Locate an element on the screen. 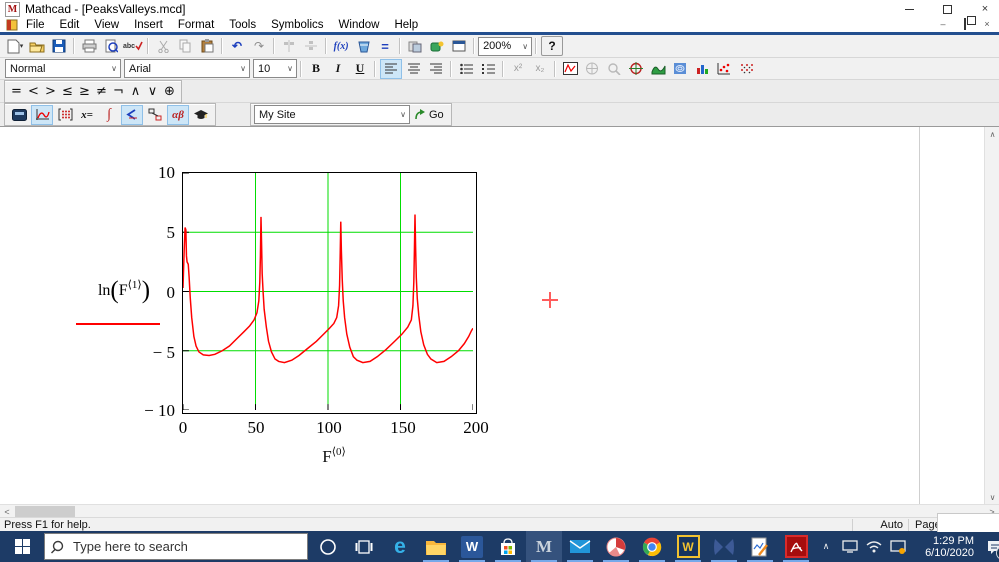  go-button: Go is located at coordinates (429, 115).